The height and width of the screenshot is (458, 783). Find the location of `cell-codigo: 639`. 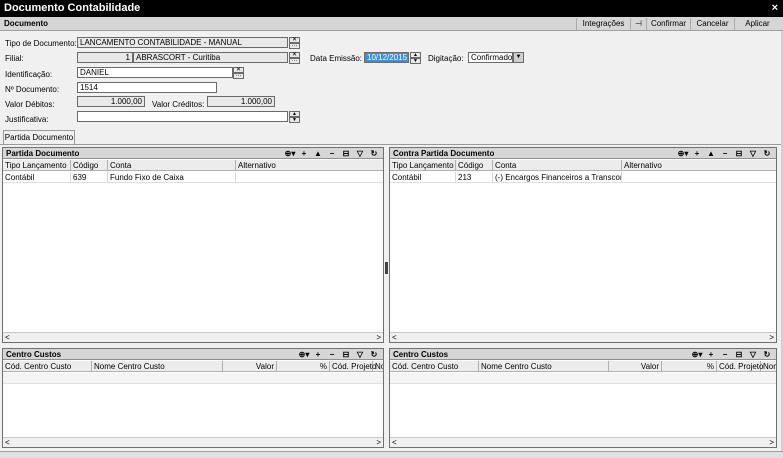

cell-codigo: 639 is located at coordinates (89, 177).